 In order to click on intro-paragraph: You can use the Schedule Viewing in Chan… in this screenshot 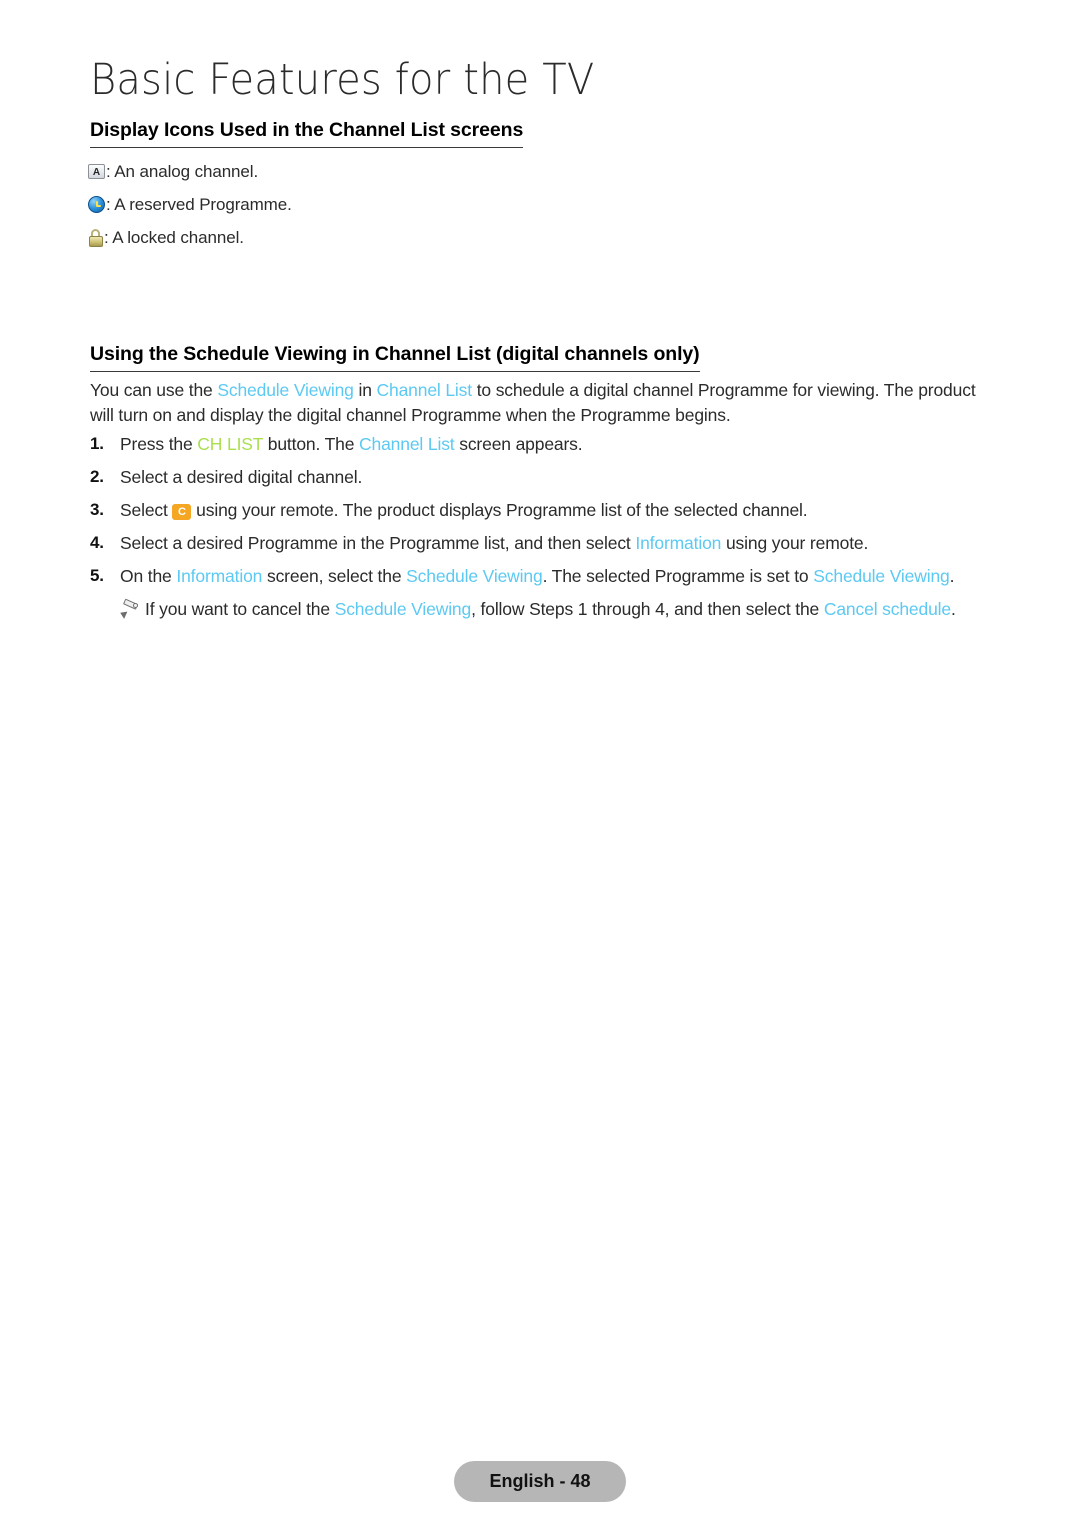, I will do `click(541, 403)`.